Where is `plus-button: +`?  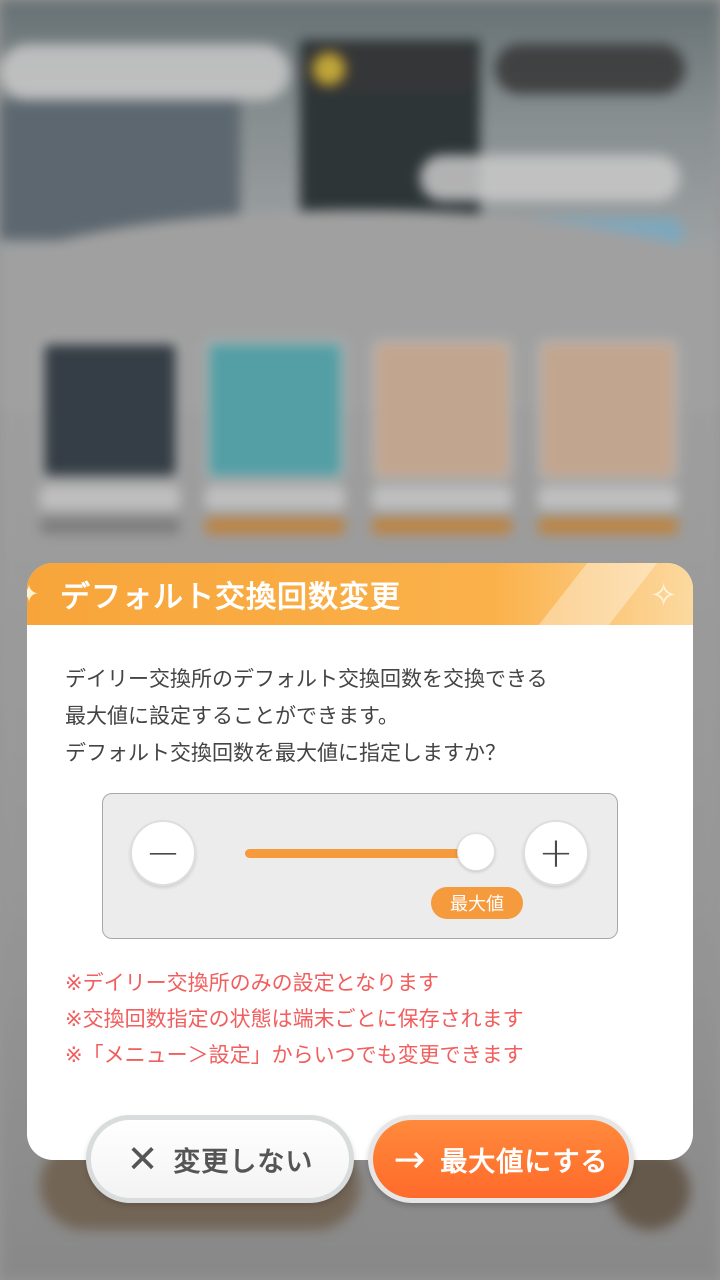 plus-button: + is located at coordinates (556, 853).